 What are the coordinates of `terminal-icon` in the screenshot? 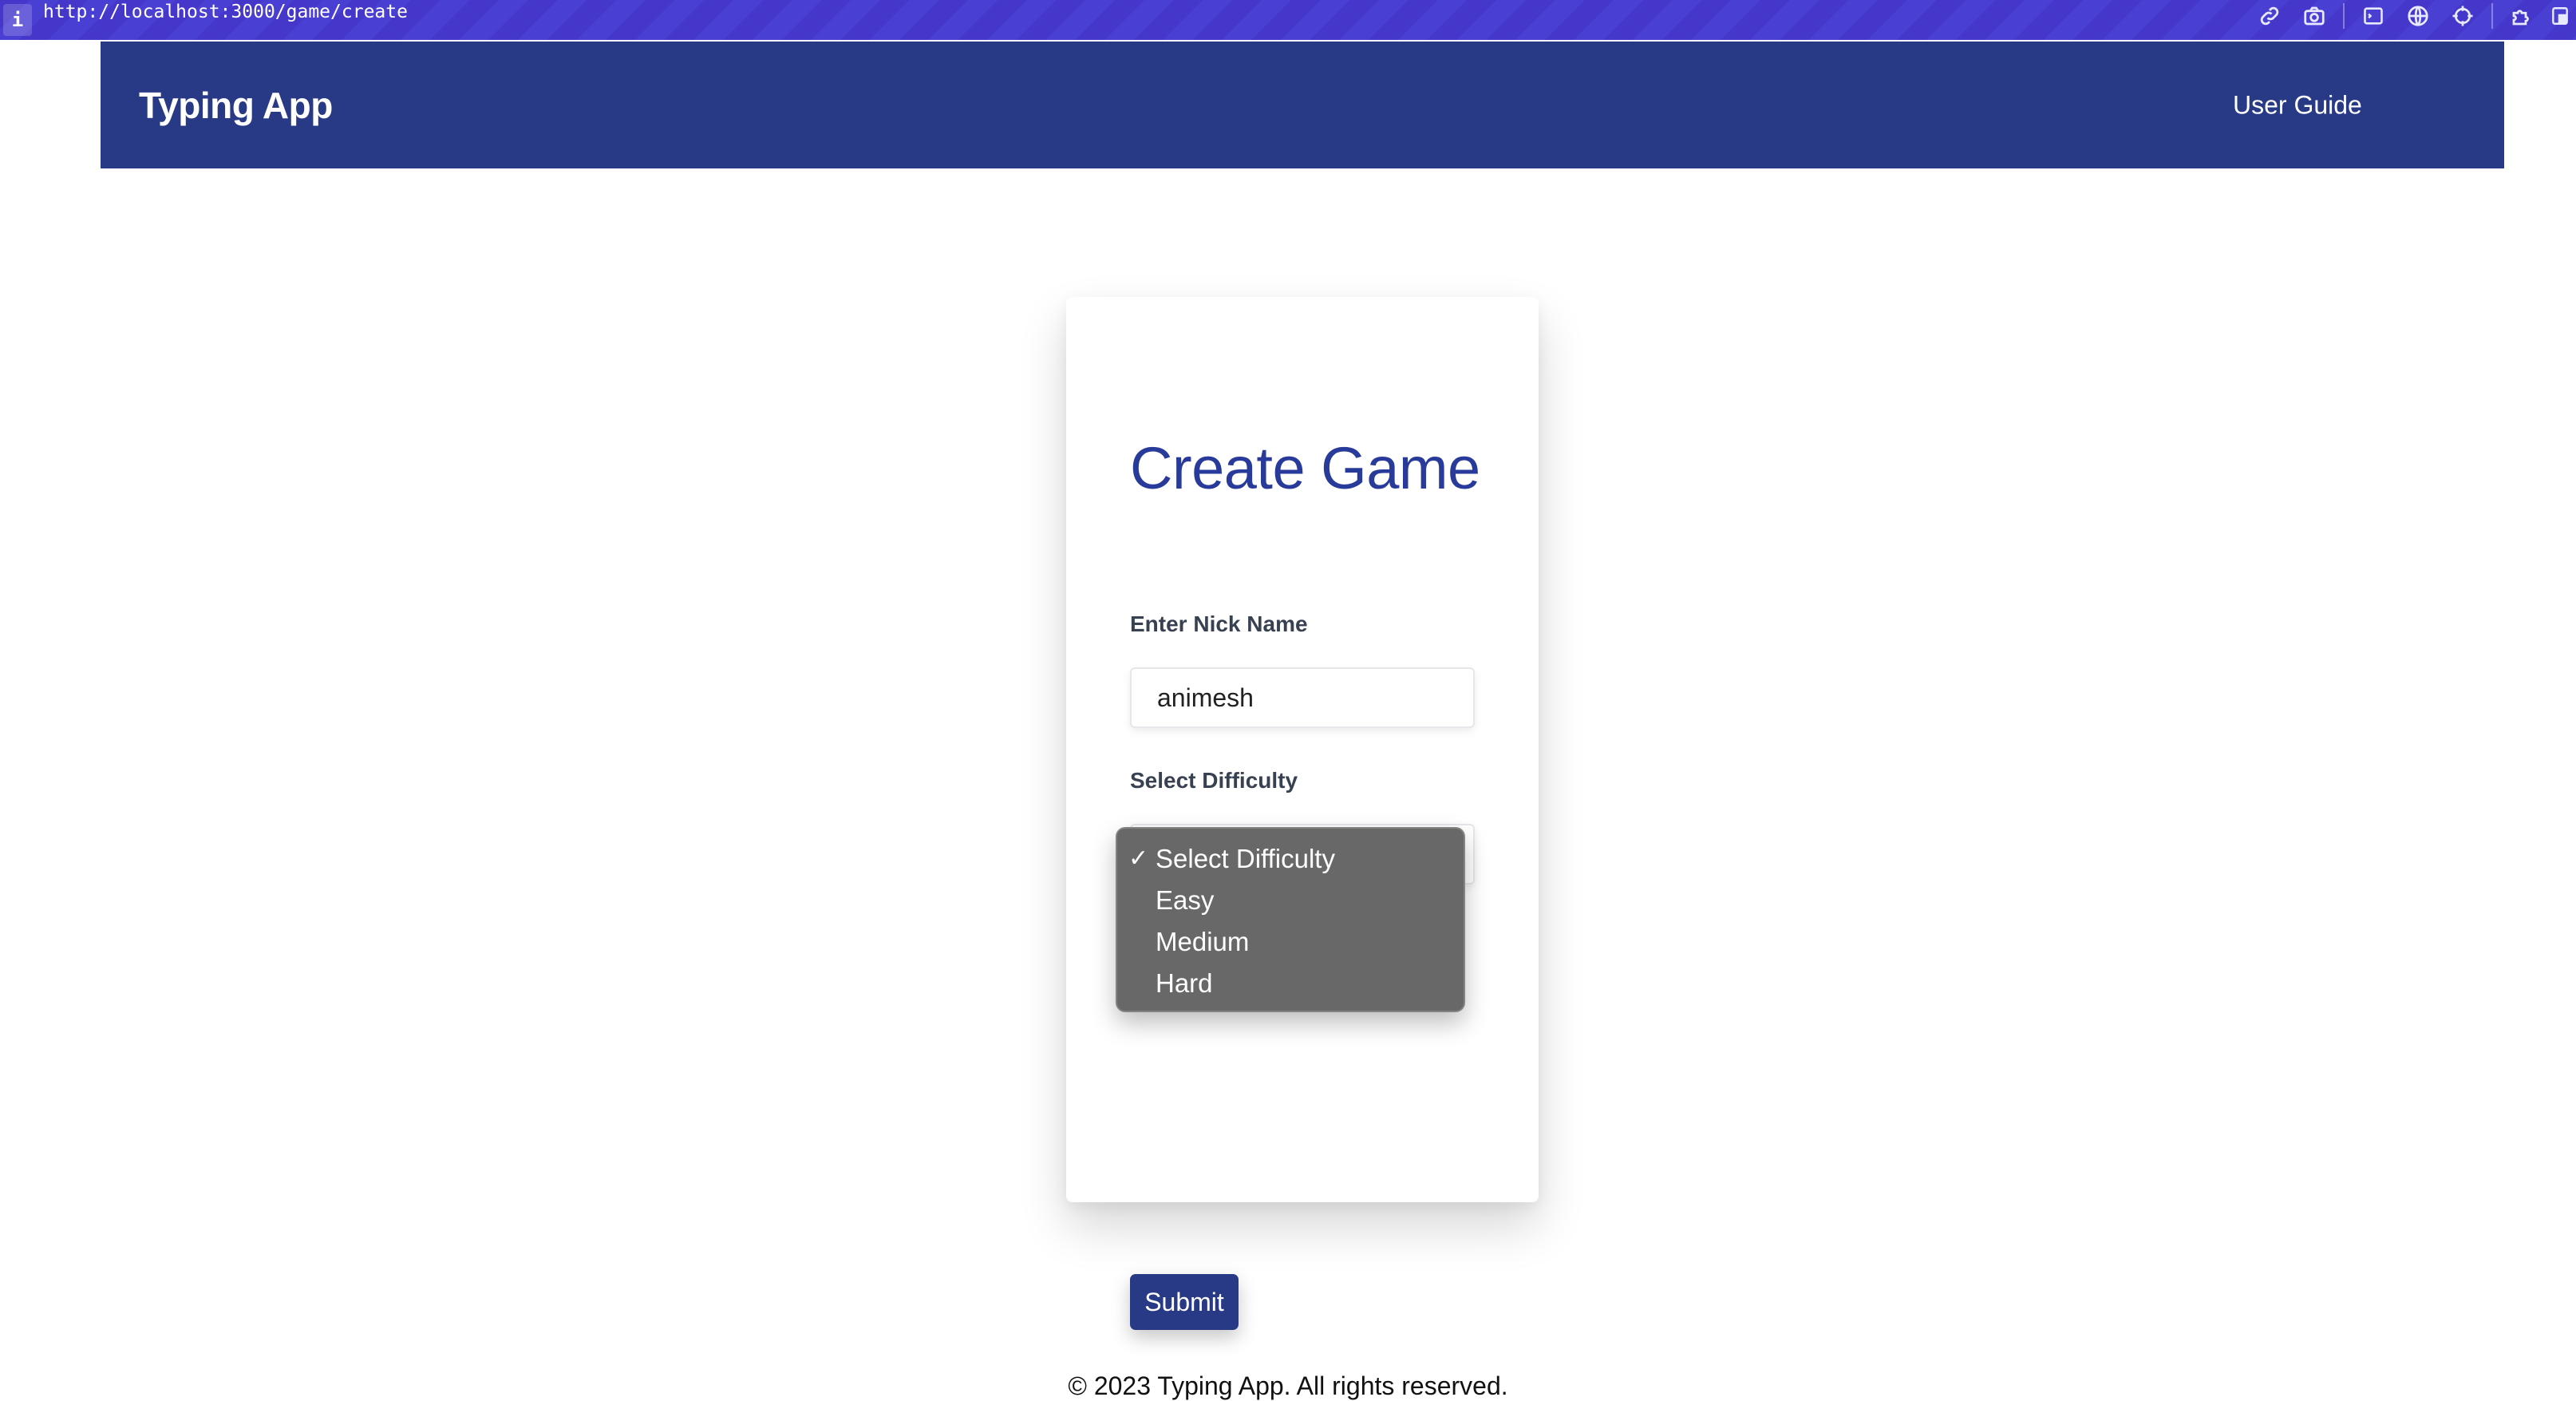 It's located at (2373, 16).